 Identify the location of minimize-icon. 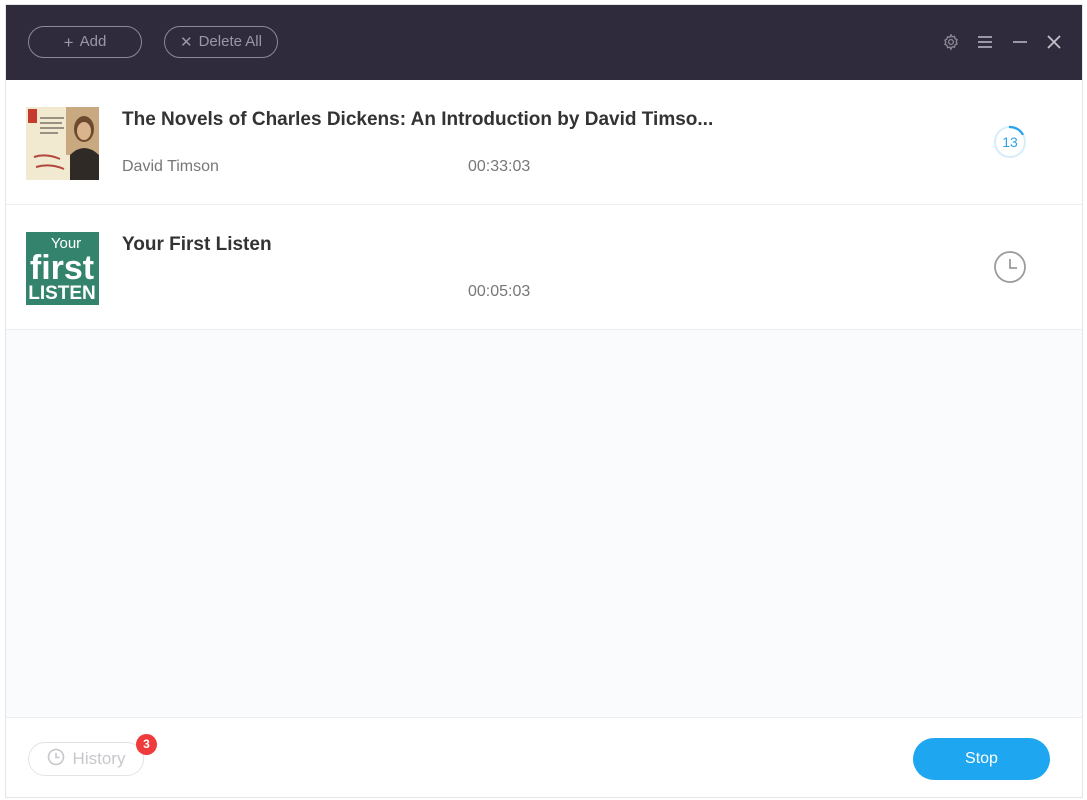
(1020, 42).